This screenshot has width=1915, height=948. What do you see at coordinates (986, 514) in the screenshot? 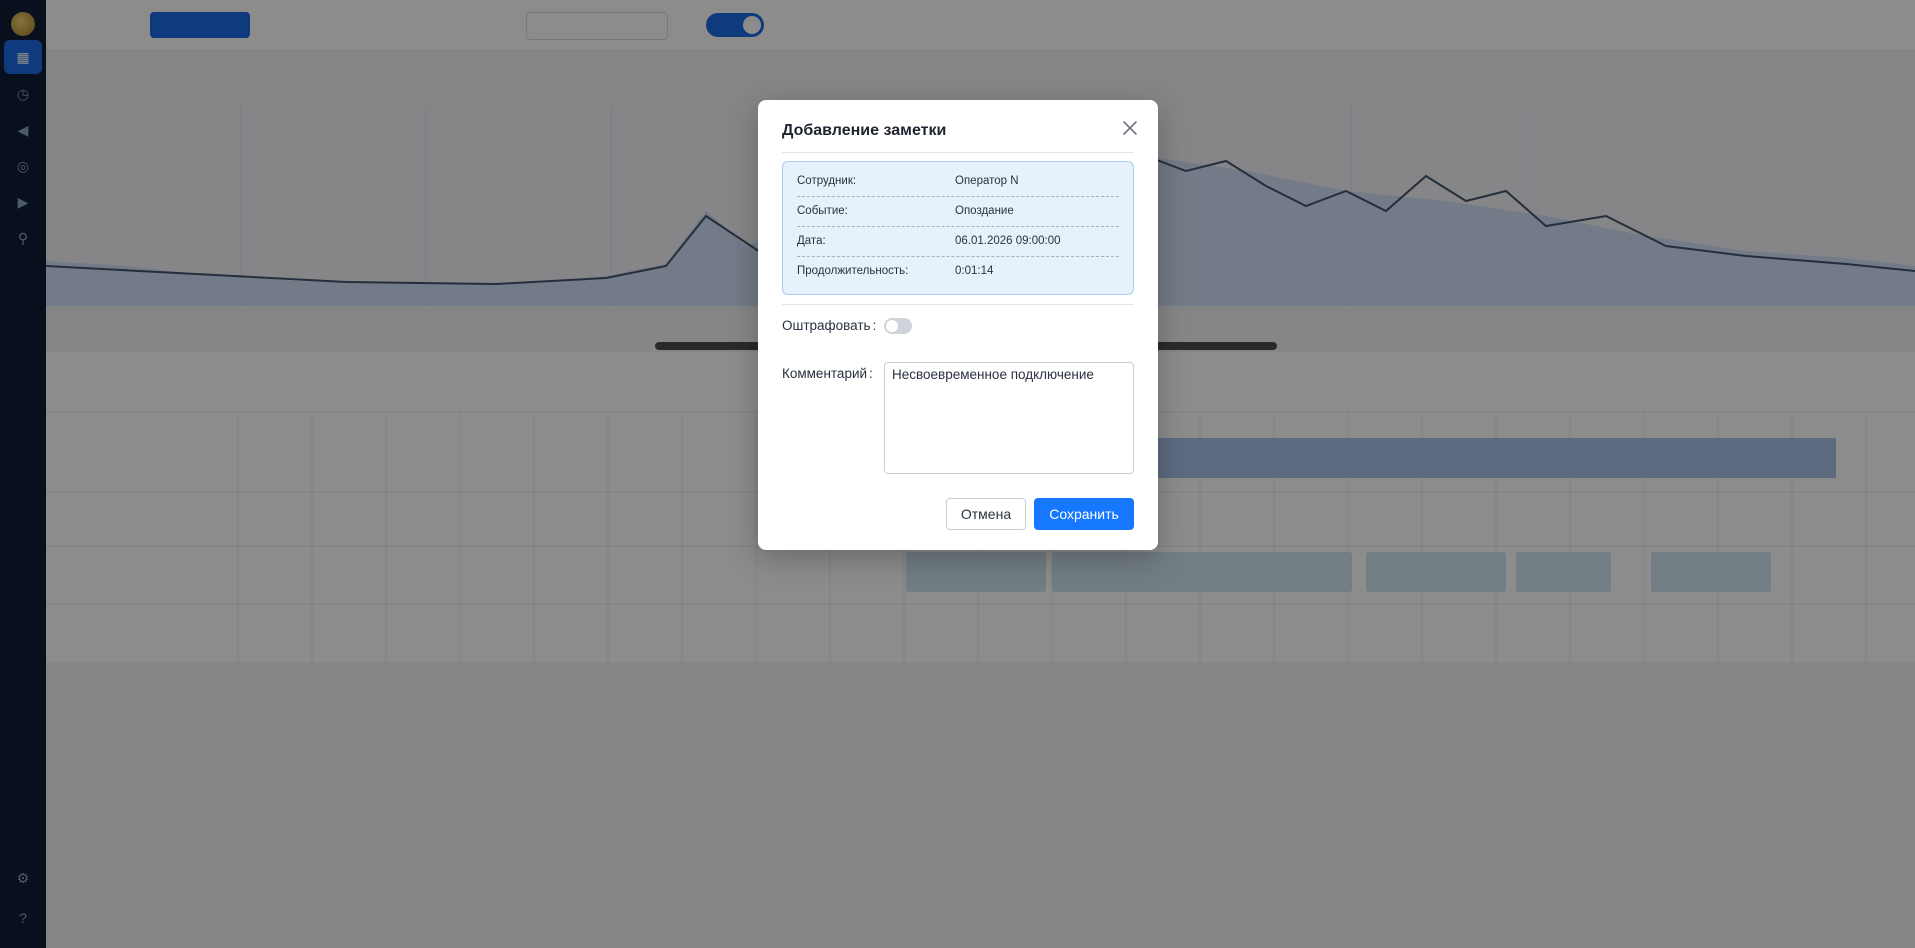
I see `cancel-button: Отмена` at bounding box center [986, 514].